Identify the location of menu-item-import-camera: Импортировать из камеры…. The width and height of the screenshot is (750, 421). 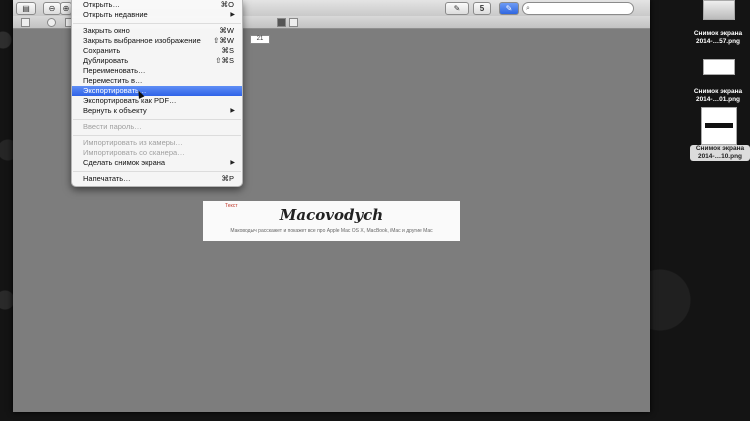
(133, 142).